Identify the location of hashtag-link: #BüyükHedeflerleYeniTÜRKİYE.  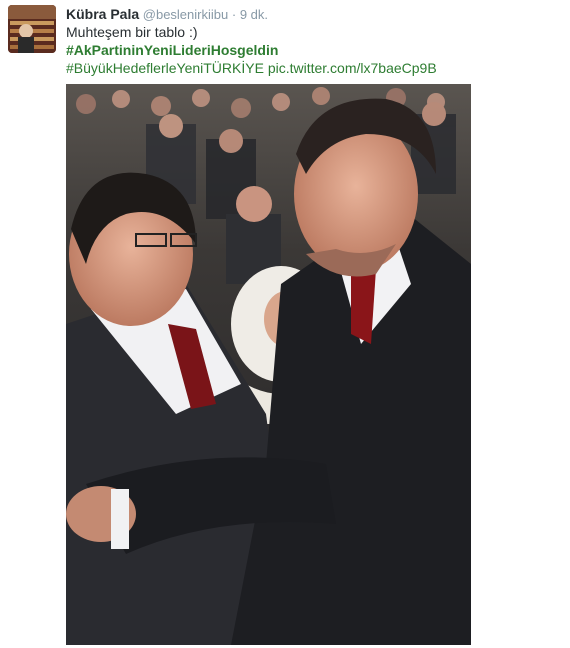
(165, 68).